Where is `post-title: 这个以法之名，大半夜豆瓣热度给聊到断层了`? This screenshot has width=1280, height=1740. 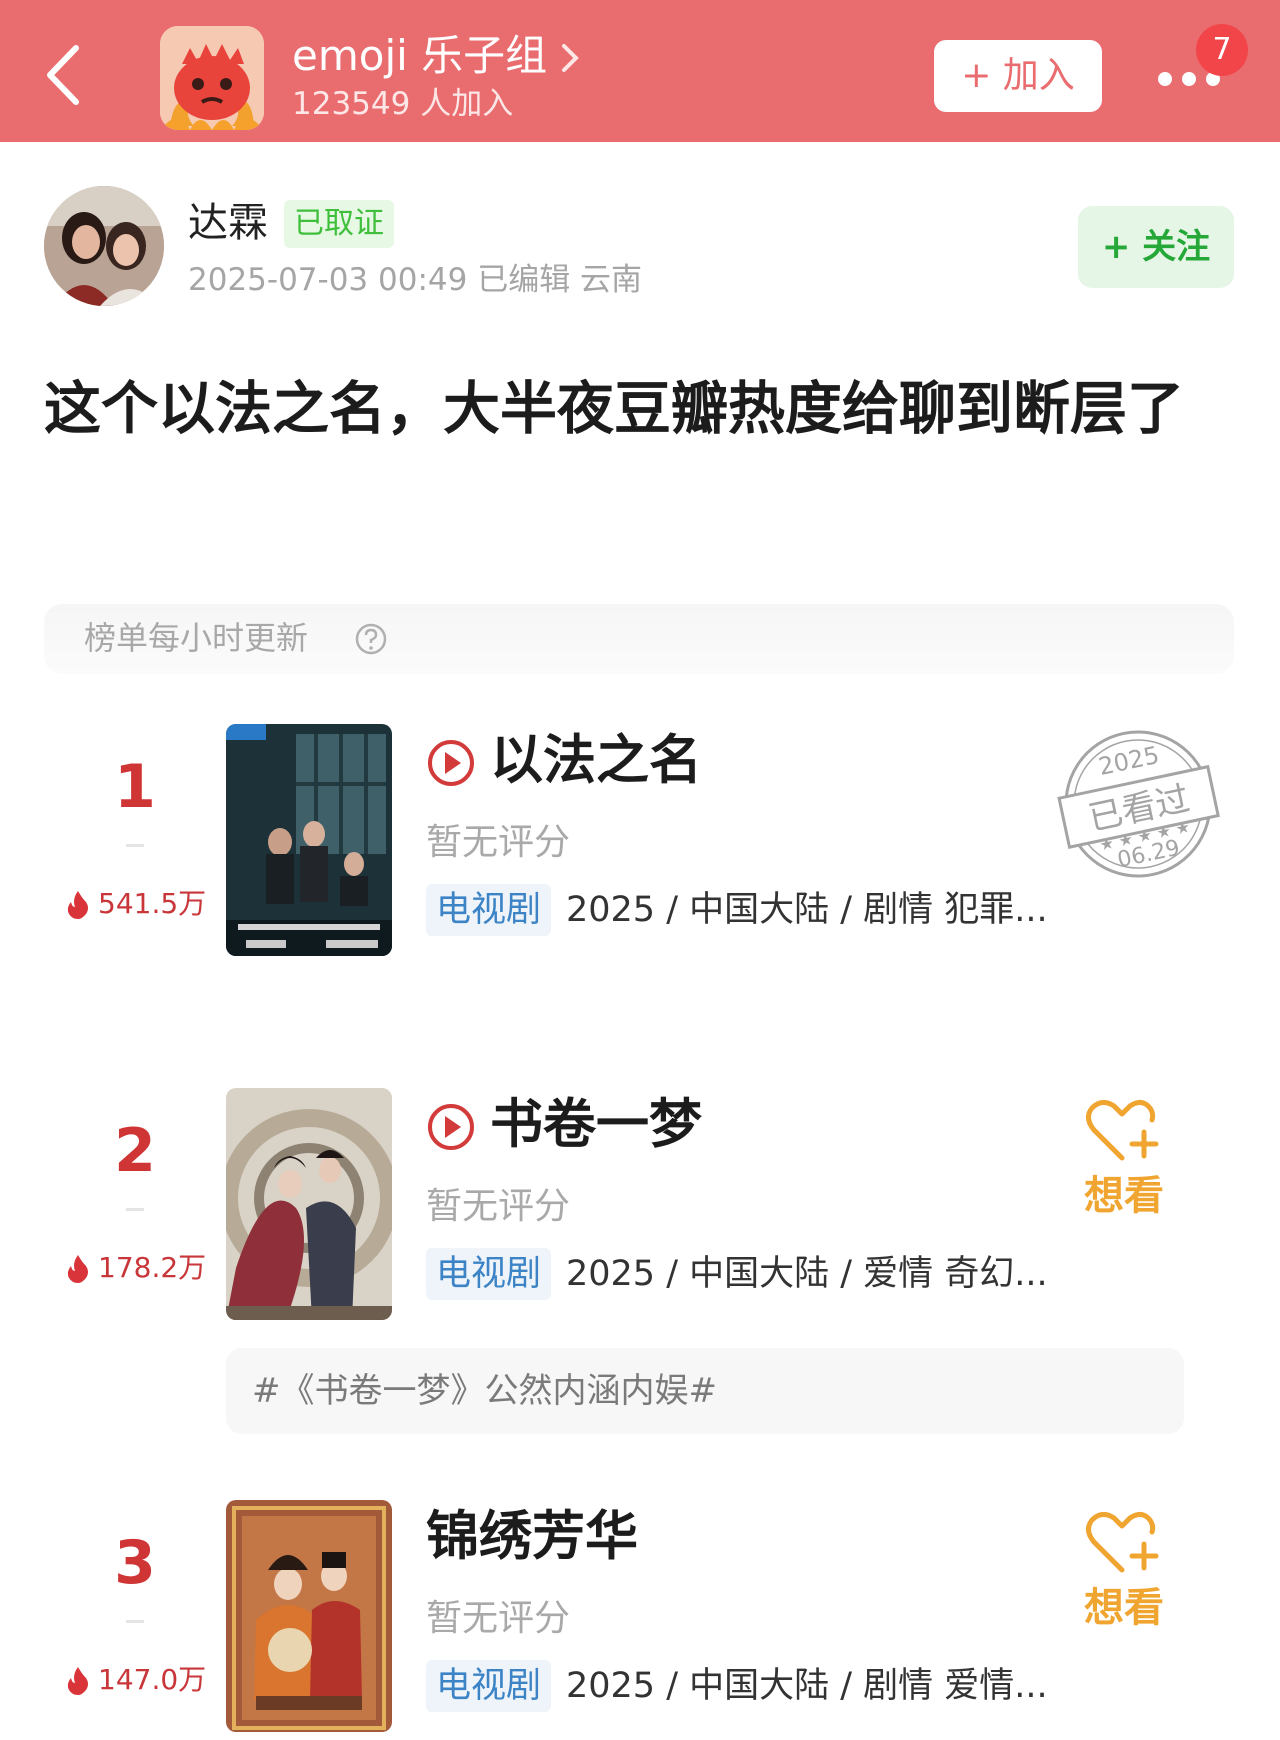 post-title: 这个以法之名，大半夜豆瓣热度给聊到断层了 is located at coordinates (614, 409).